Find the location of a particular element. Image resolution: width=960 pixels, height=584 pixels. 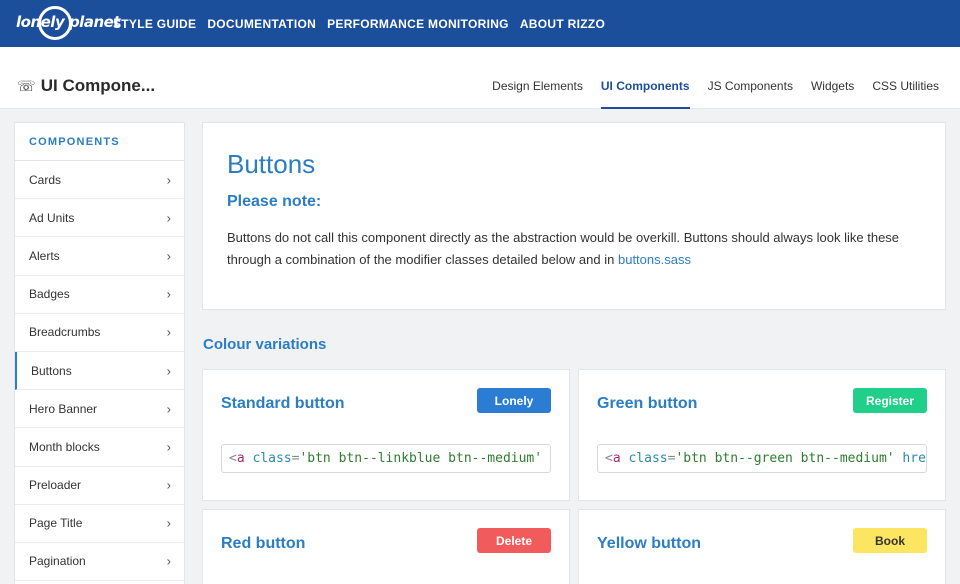

code-value: 'btn btn--linkblue btn--medium' is located at coordinates (421, 458).